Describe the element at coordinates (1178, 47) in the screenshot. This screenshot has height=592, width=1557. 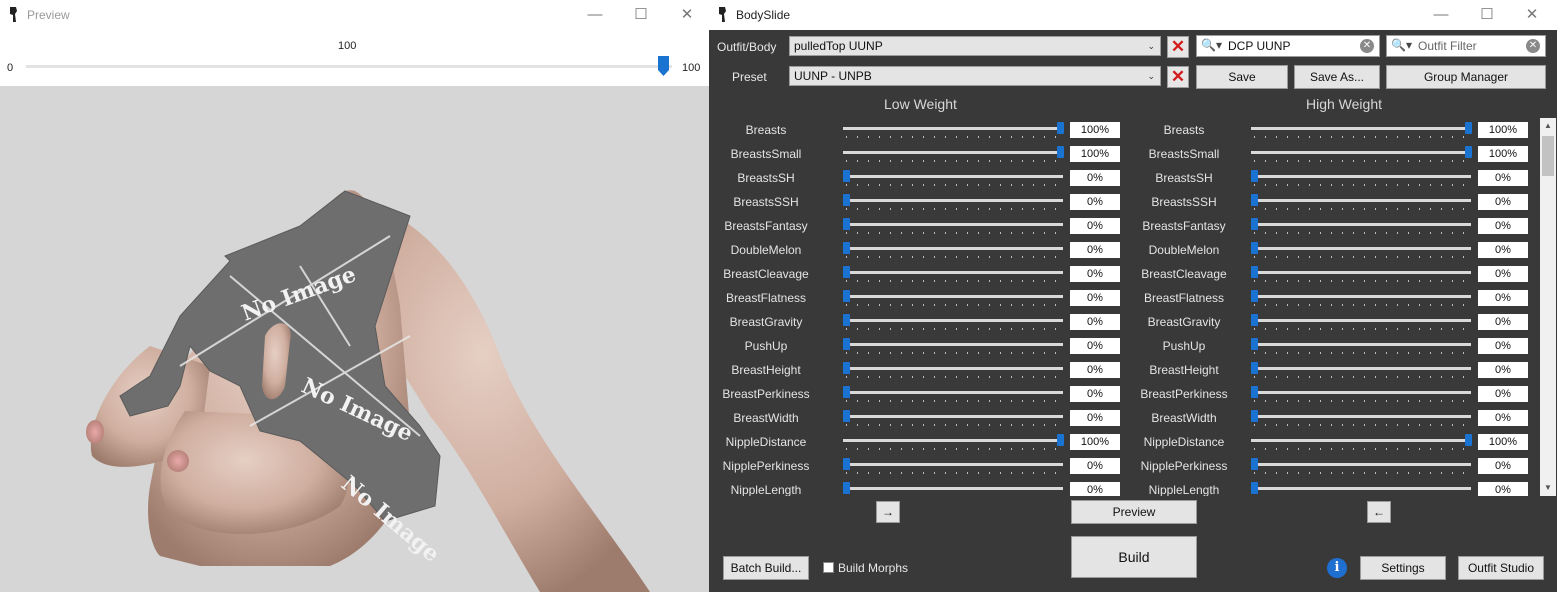
I see `clear-outfit-button: ✕` at that location.